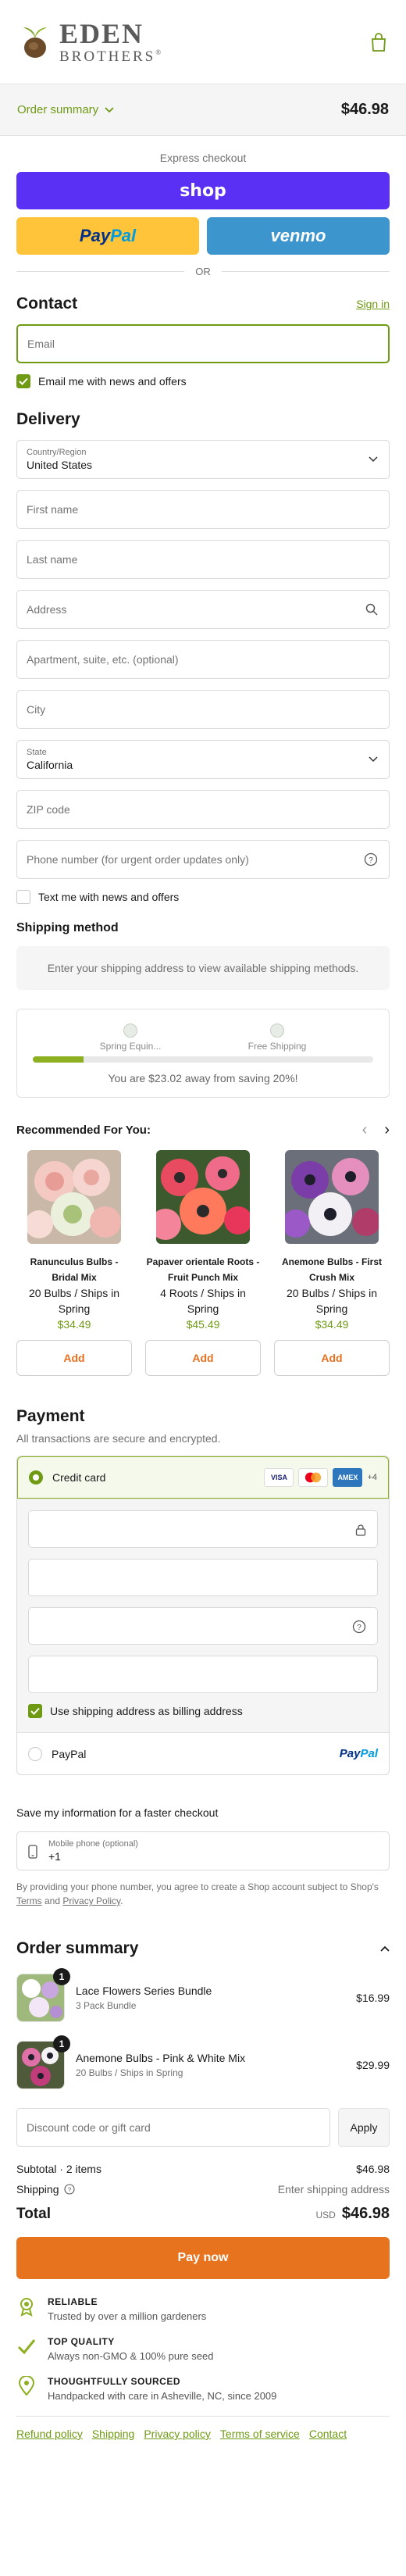 The height and width of the screenshot is (2576, 406). What do you see at coordinates (159, 52) in the screenshot?
I see `registered-mark: ®` at bounding box center [159, 52].